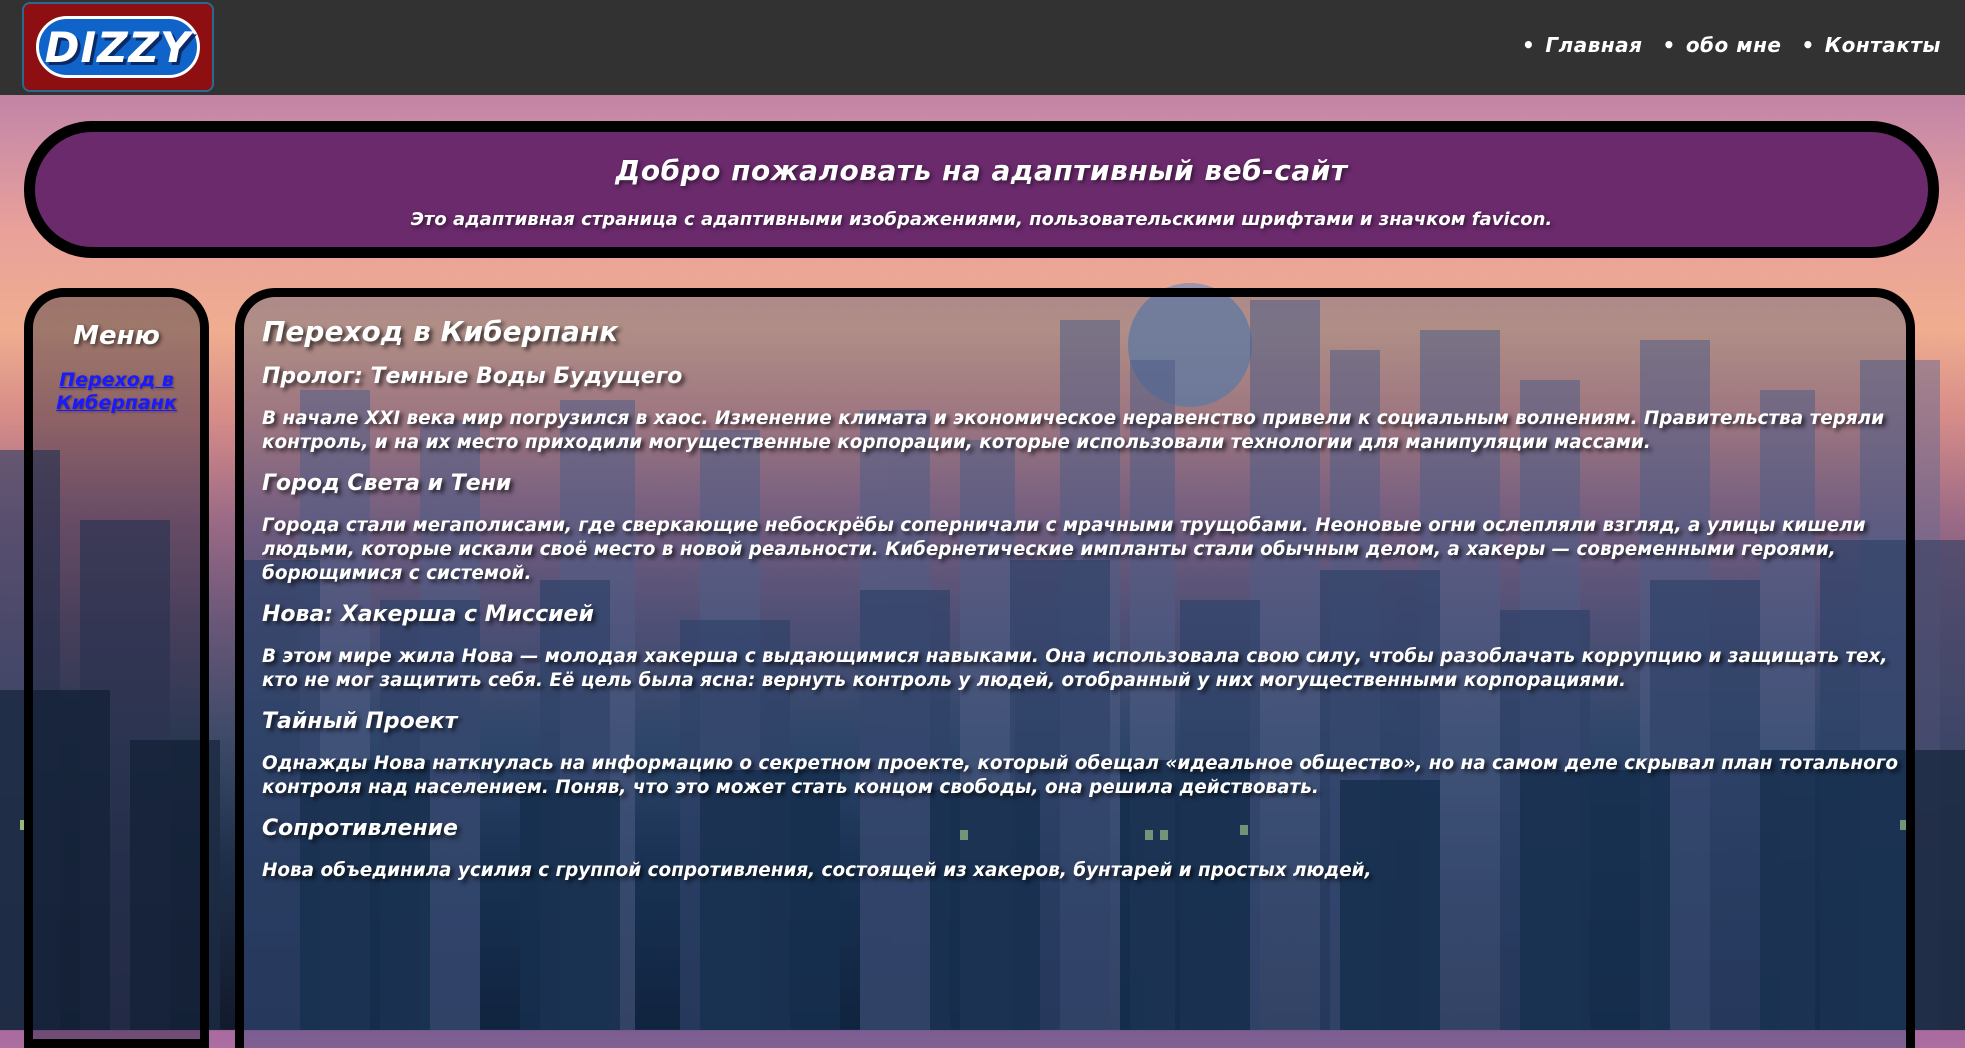 The height and width of the screenshot is (1048, 1965). I want to click on article-title: Переход в Киберпанк, so click(440, 331).